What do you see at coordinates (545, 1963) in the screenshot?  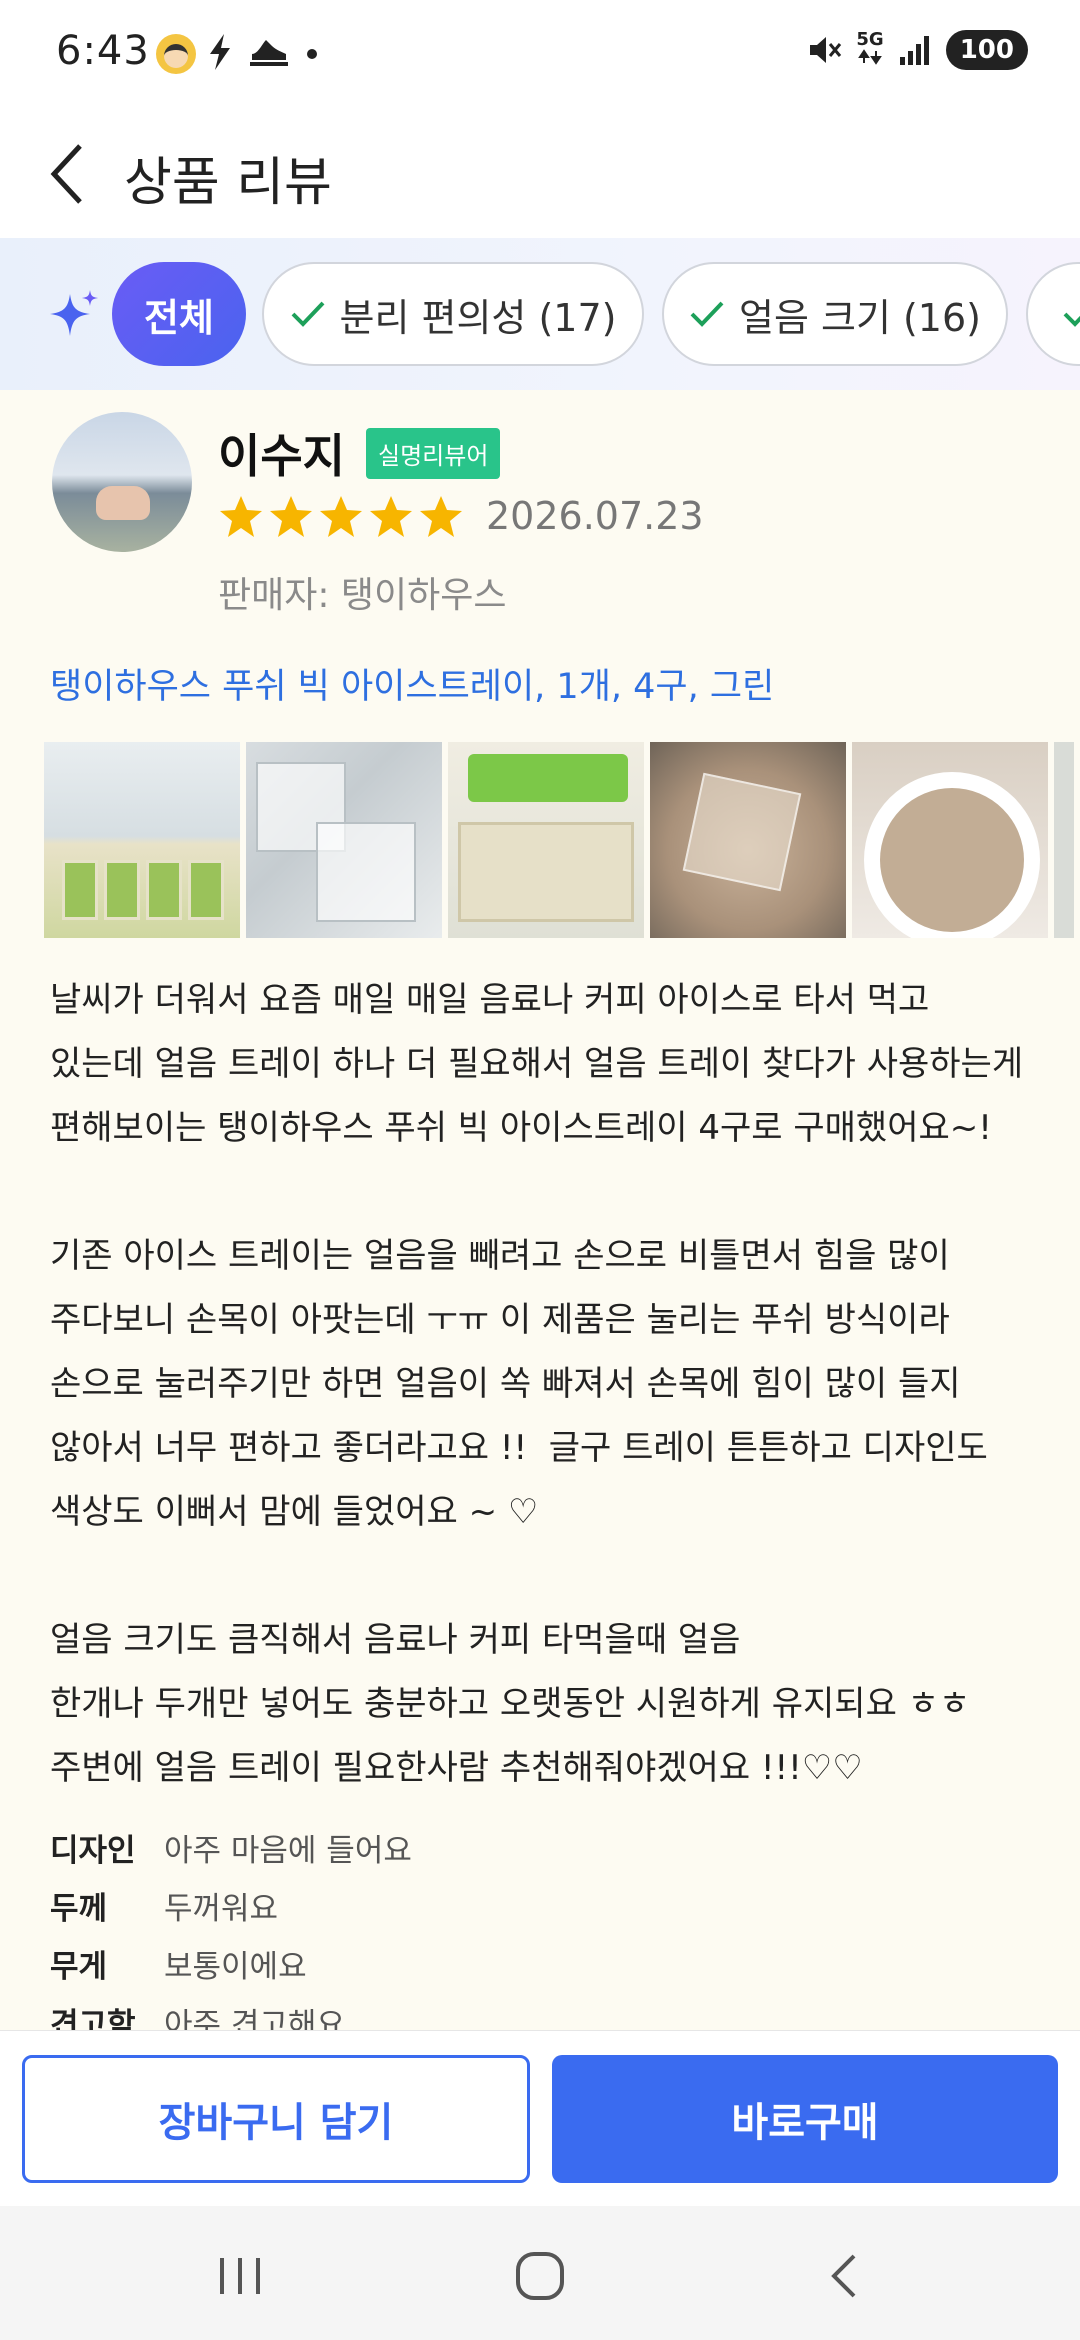 I see `attribute-row: 무게 보통이에요` at bounding box center [545, 1963].